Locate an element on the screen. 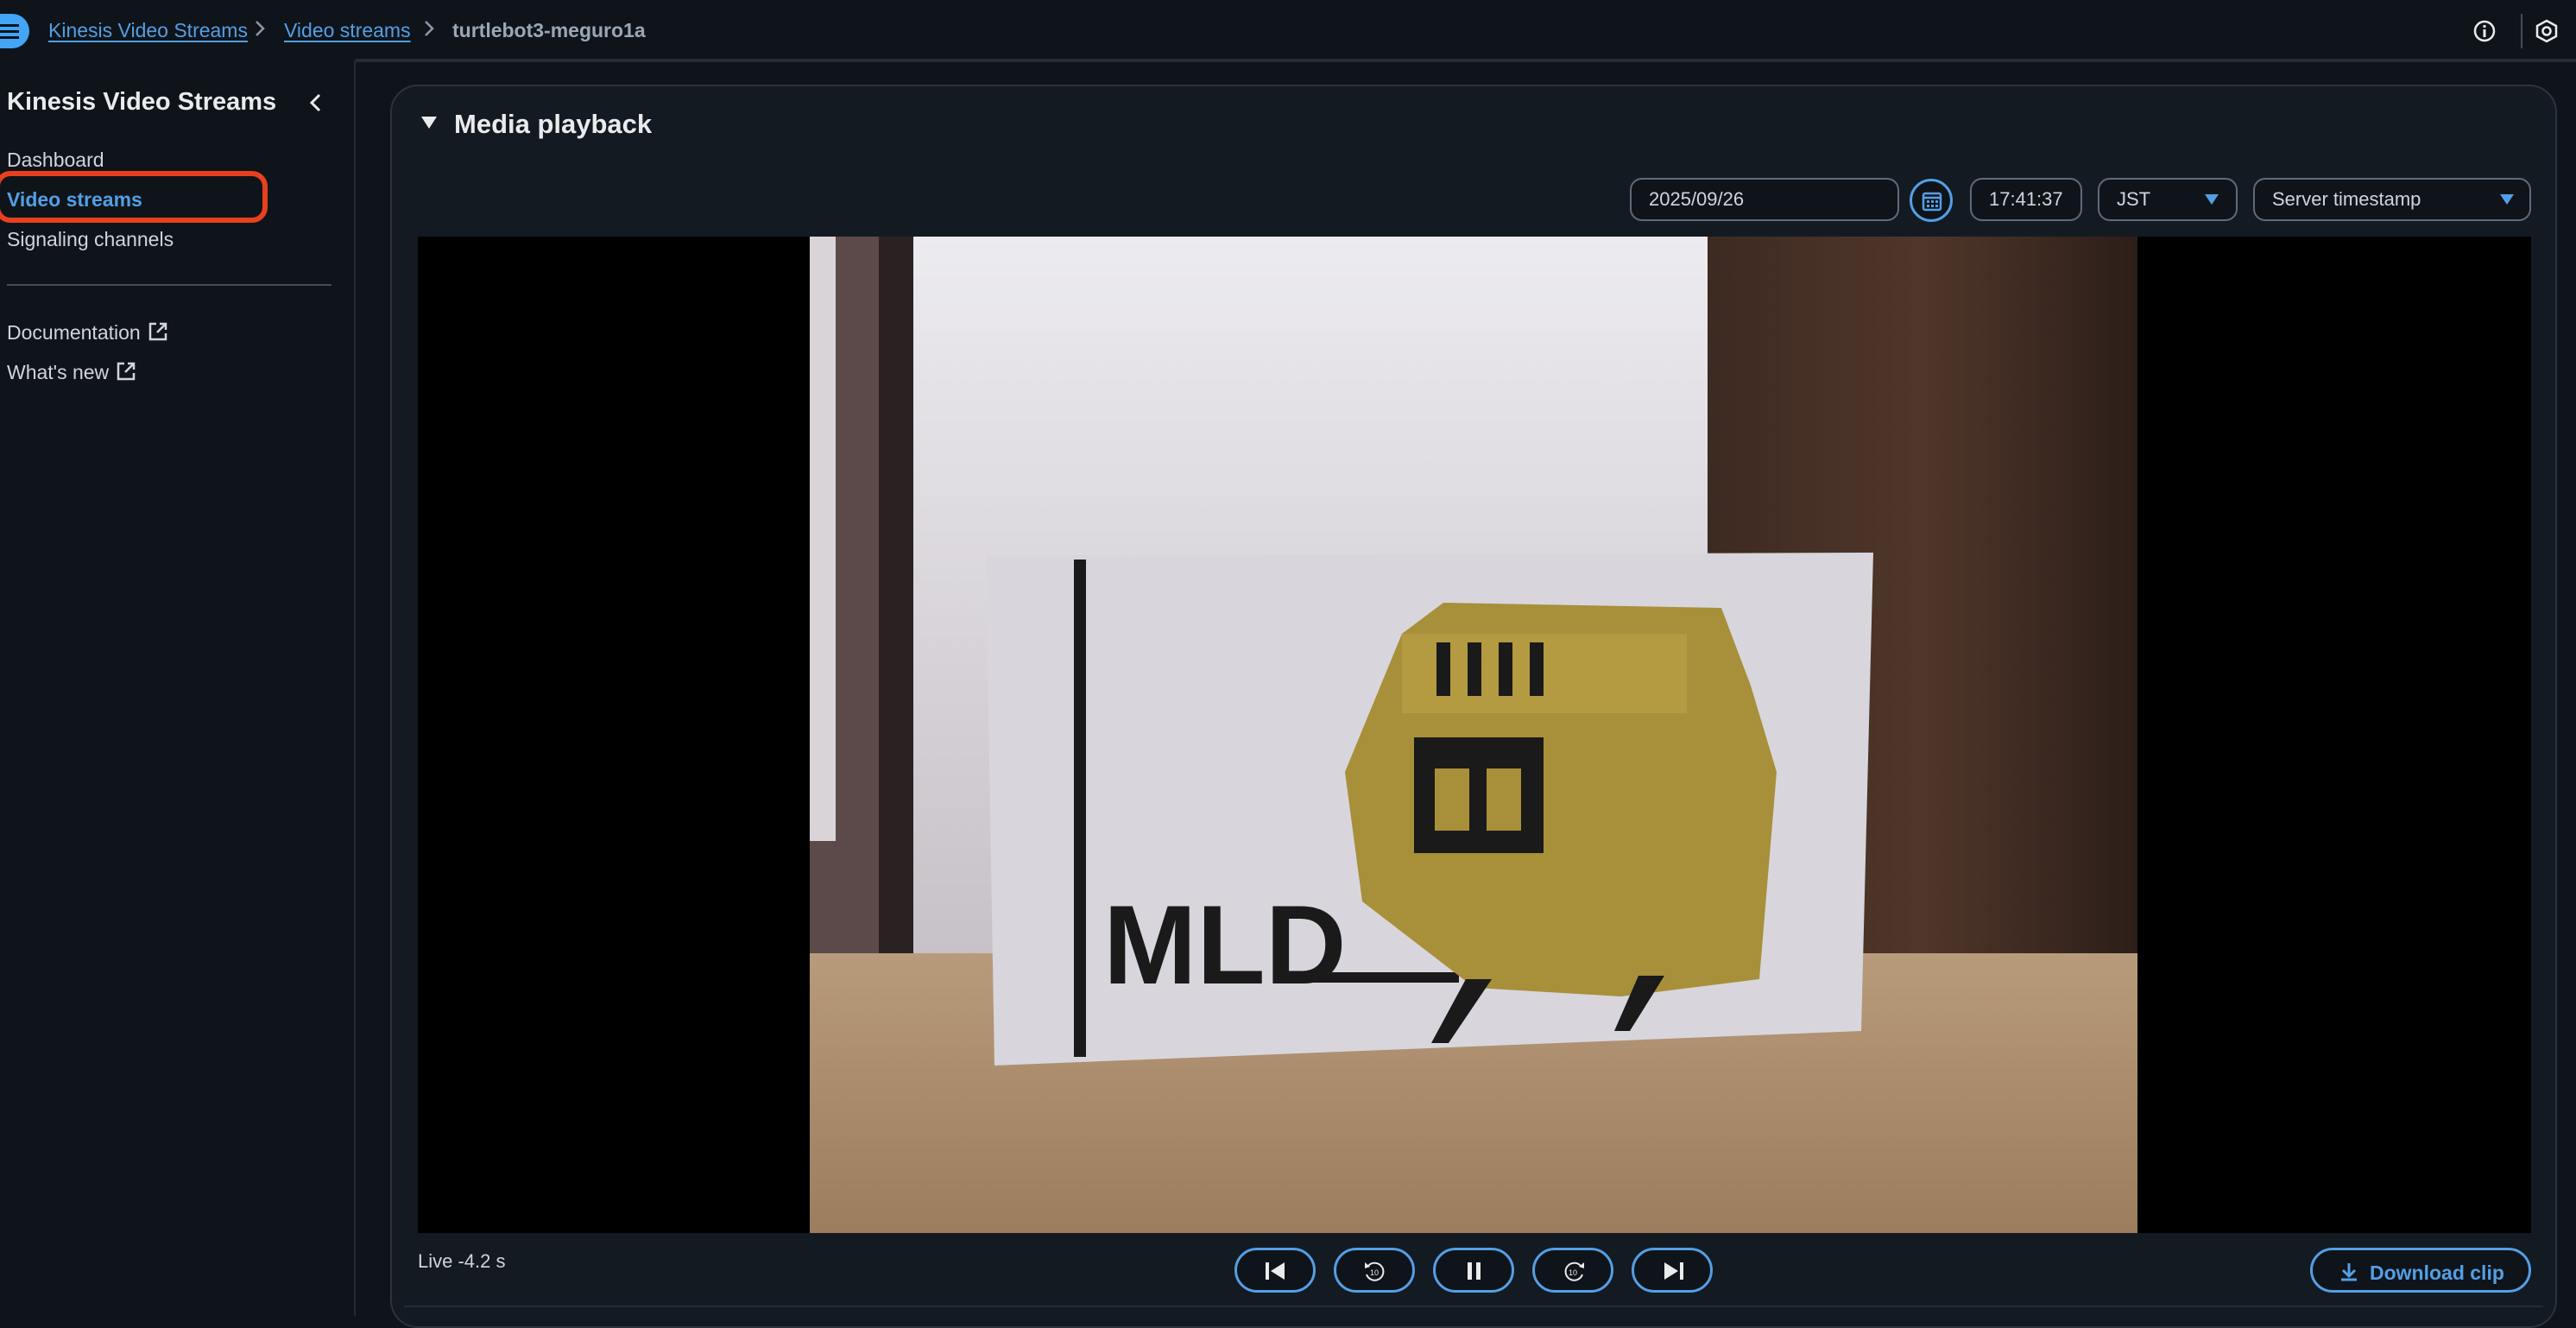 The height and width of the screenshot is (1328, 2576). panel-title: Media playback is located at coordinates (553, 124).